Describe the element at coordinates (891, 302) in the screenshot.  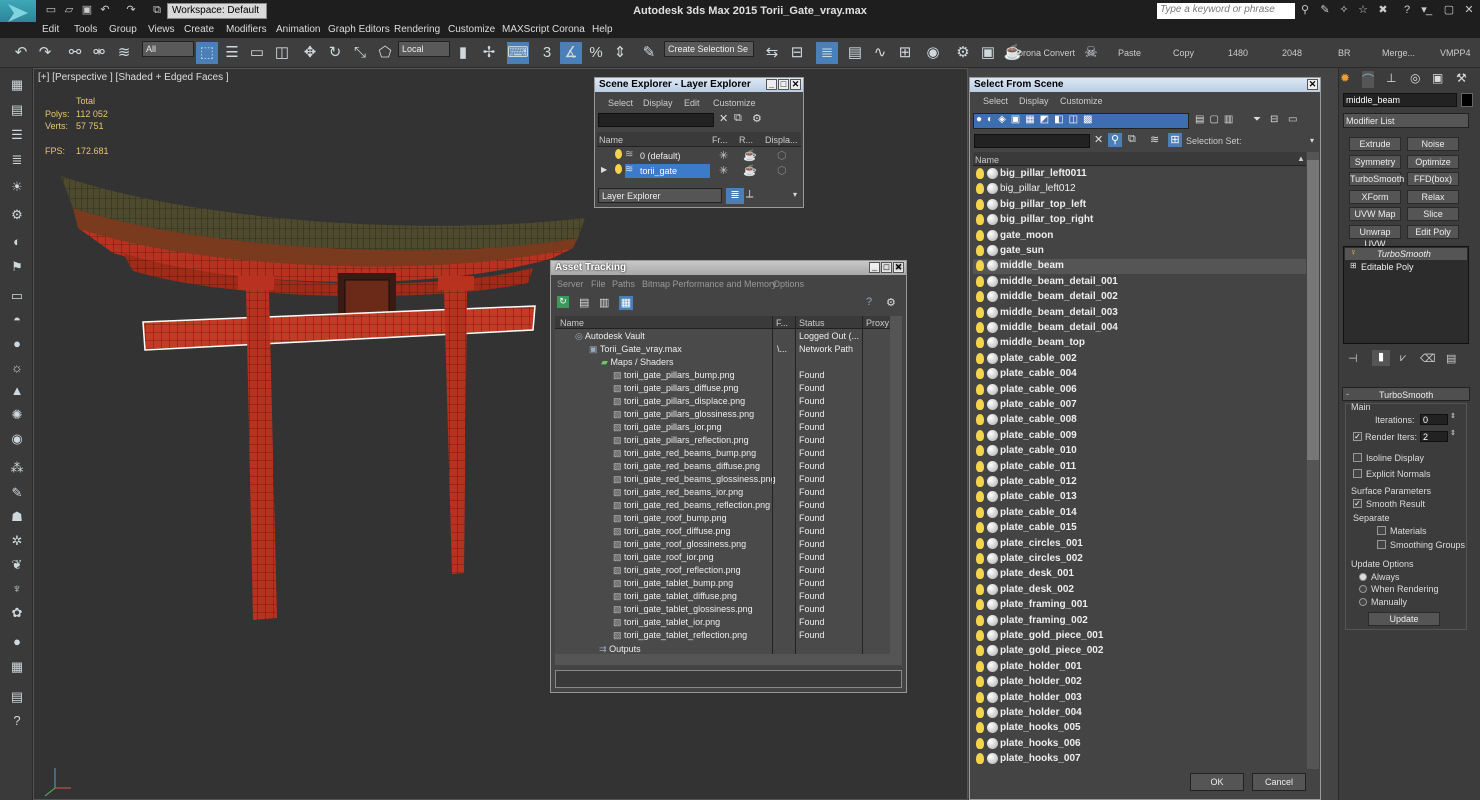
I see `settings-icon: ⚙` at that location.